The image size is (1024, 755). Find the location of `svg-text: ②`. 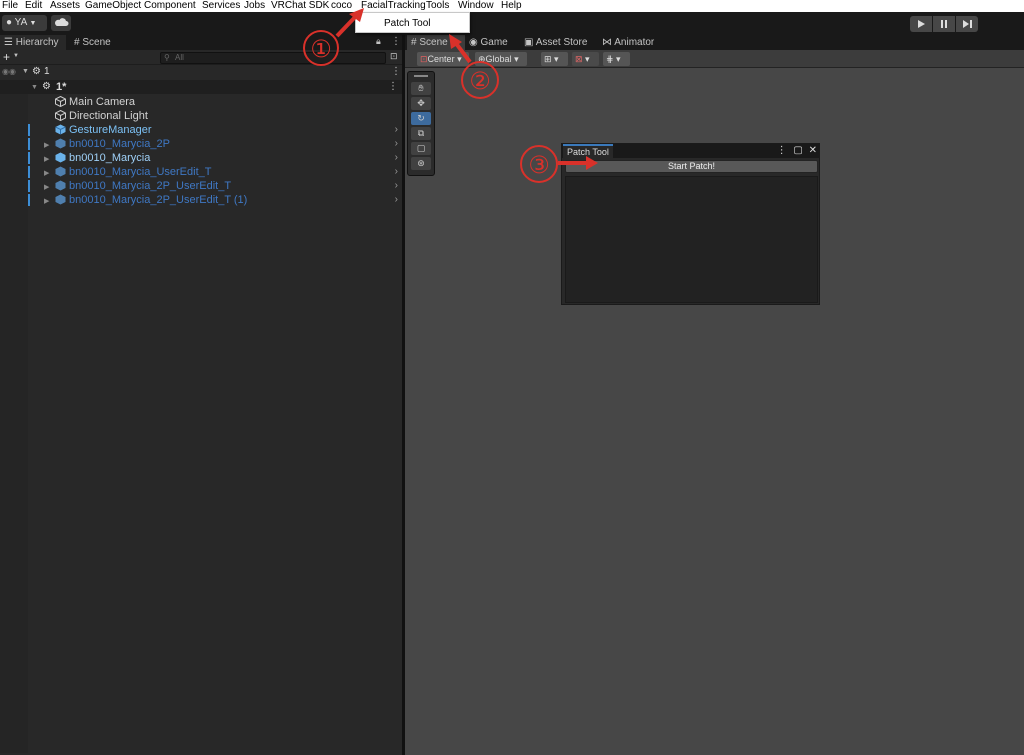

svg-text: ② is located at coordinates (480, 81).